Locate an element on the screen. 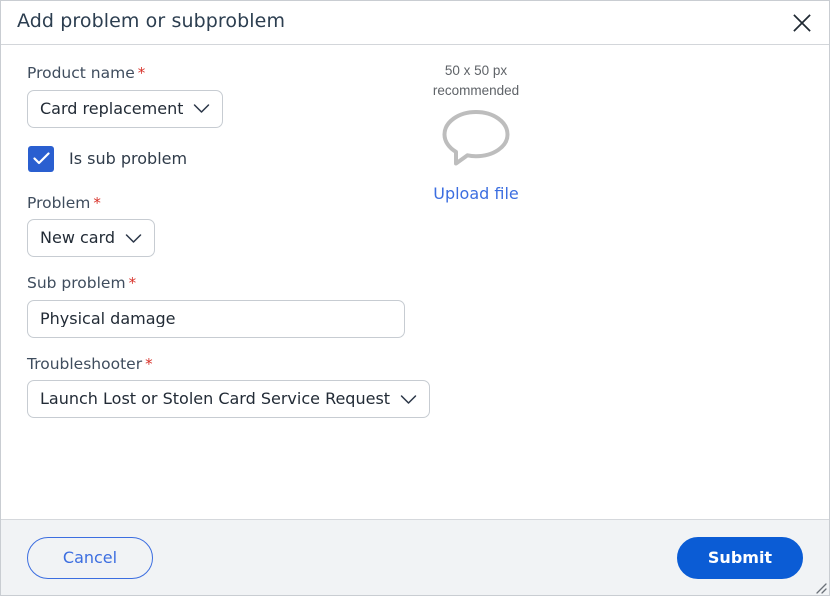  upload-file-link: Upload file is located at coordinates (476, 193).